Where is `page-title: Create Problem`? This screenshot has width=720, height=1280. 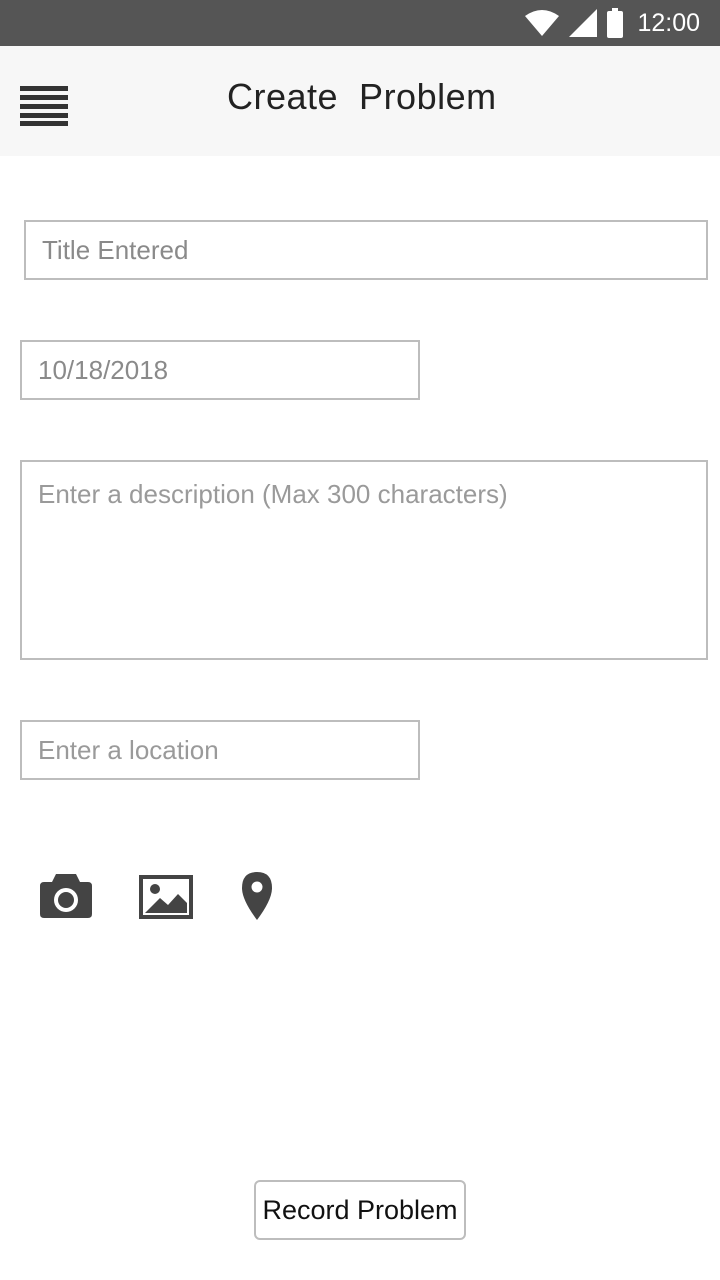
page-title: Create Problem is located at coordinates (362, 96).